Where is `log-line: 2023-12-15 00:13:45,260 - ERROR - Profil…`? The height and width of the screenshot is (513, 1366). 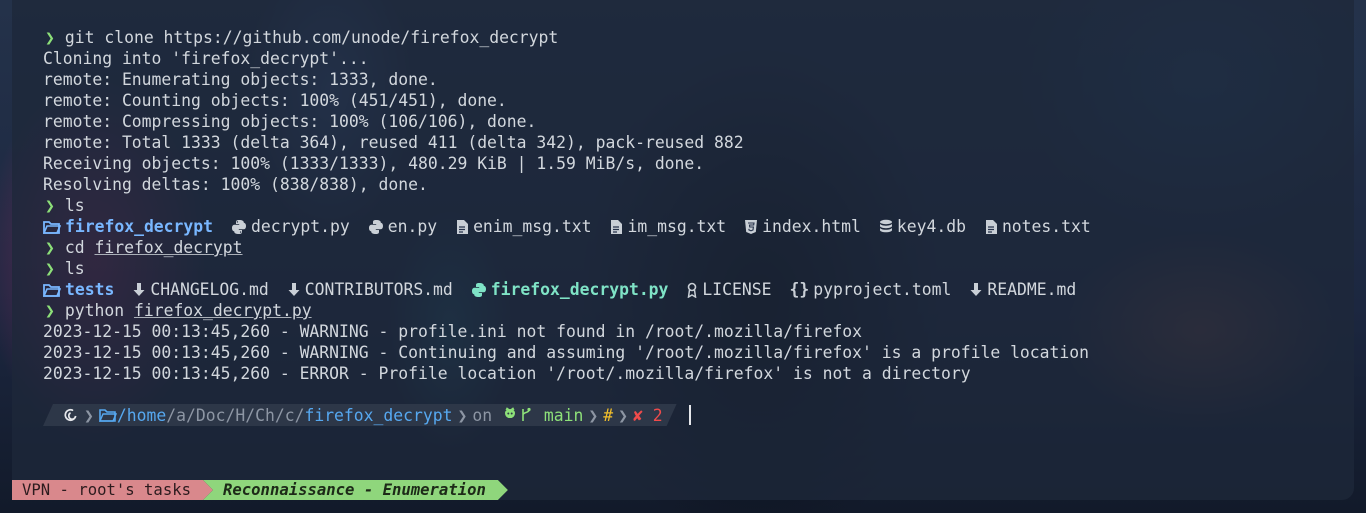
log-line: 2023-12-15 00:13:45,260 - ERROR - Profil… is located at coordinates (507, 373).